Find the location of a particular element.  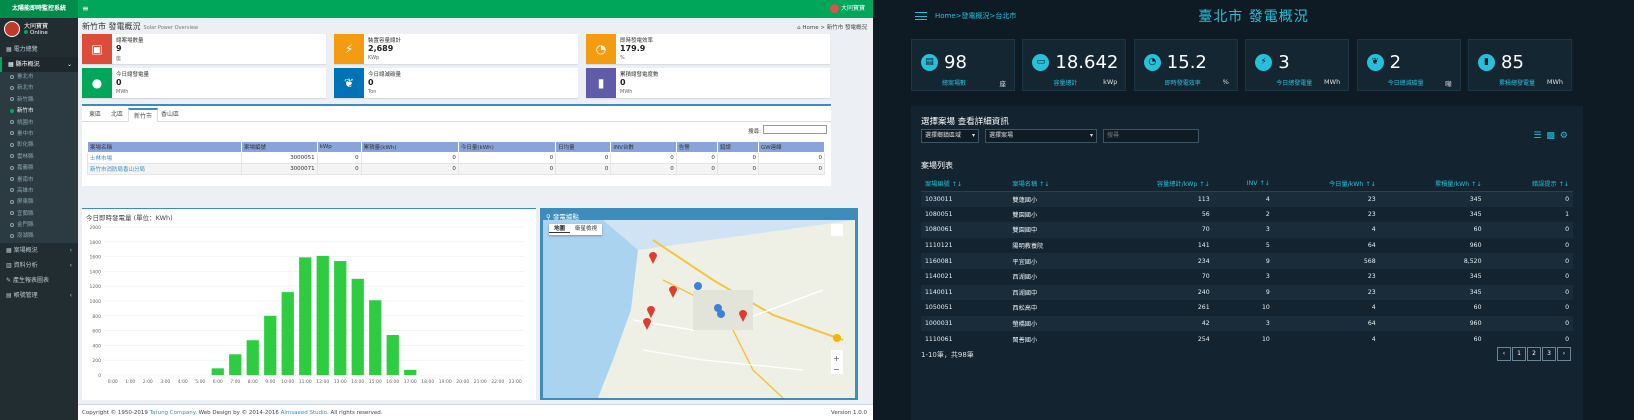

sidebar-item-county-overview: ▦ 縣市概況 ⌄ is located at coordinates (39, 64).